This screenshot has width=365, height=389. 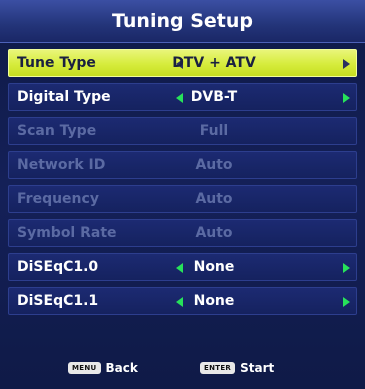 I want to click on setting-label: Tune Type, so click(x=56, y=63).